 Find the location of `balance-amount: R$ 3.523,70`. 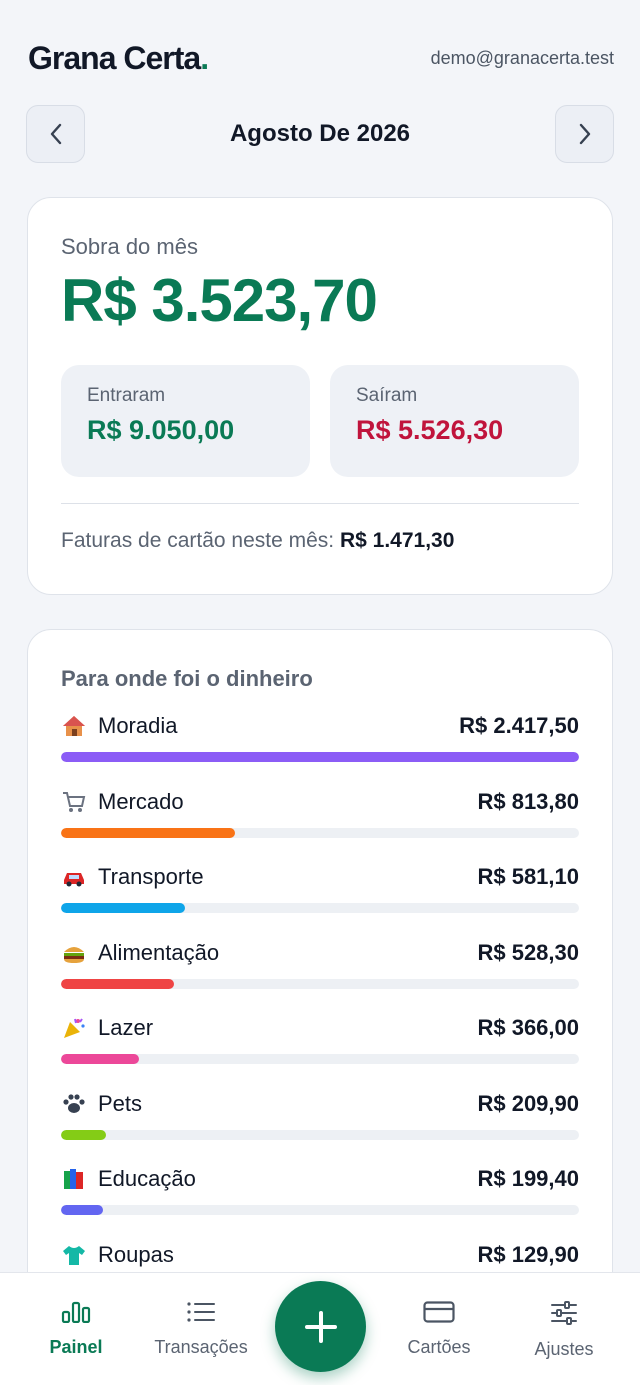

balance-amount: R$ 3.523,70 is located at coordinates (219, 300).